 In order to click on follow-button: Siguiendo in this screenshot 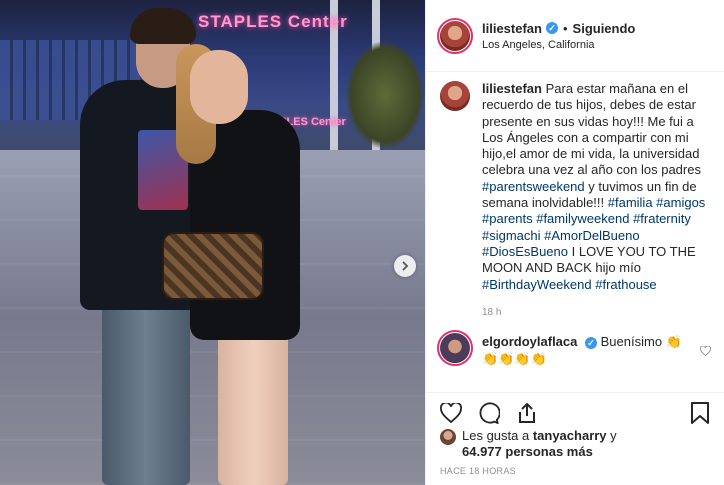, I will do `click(604, 28)`.